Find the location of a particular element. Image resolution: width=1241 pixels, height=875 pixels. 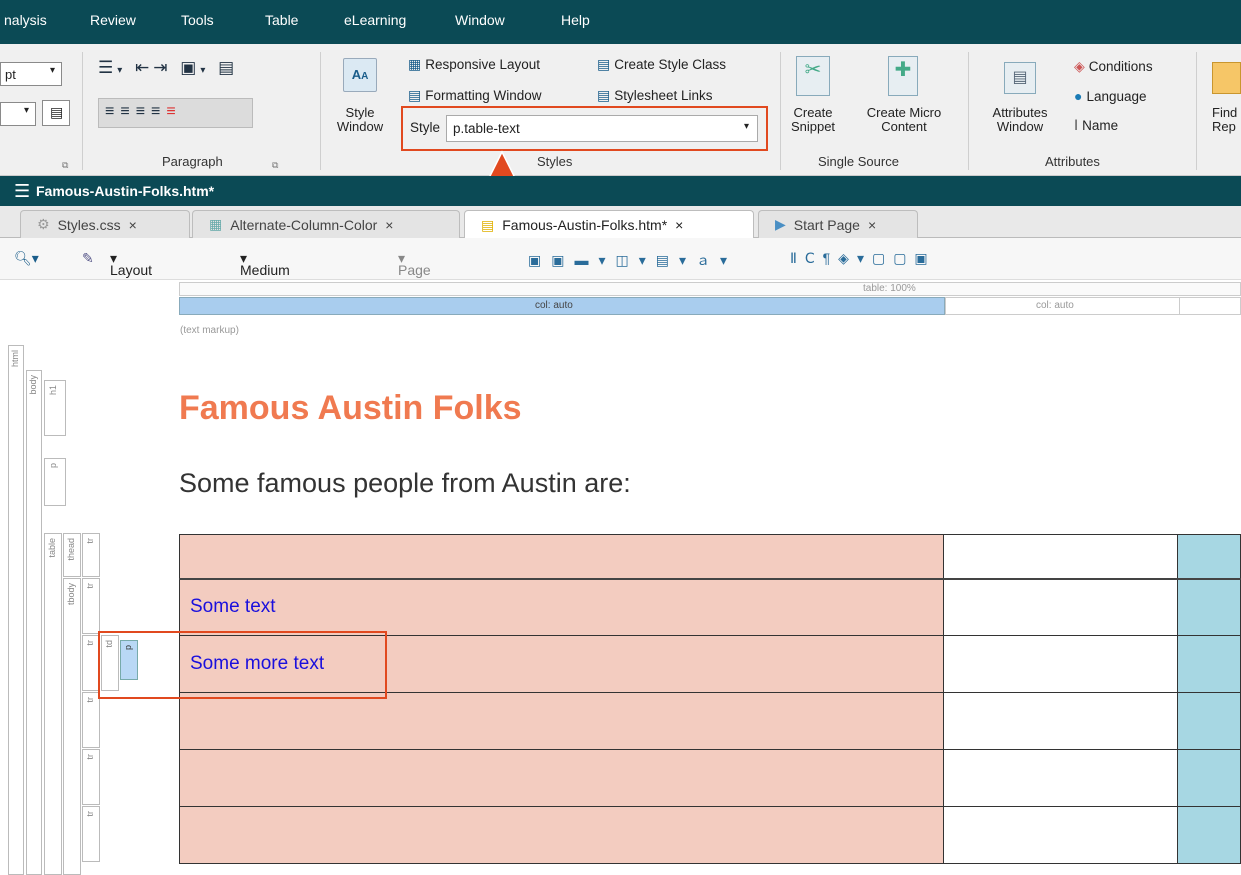

align-right-icon: ≡ is located at coordinates (143, 111).